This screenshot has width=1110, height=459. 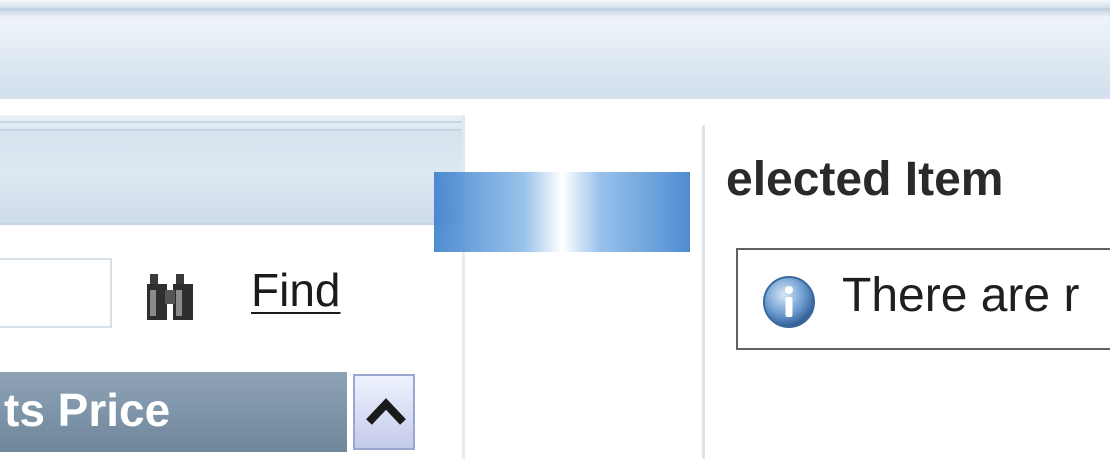 What do you see at coordinates (789, 302) in the screenshot?
I see `info-icon` at bounding box center [789, 302].